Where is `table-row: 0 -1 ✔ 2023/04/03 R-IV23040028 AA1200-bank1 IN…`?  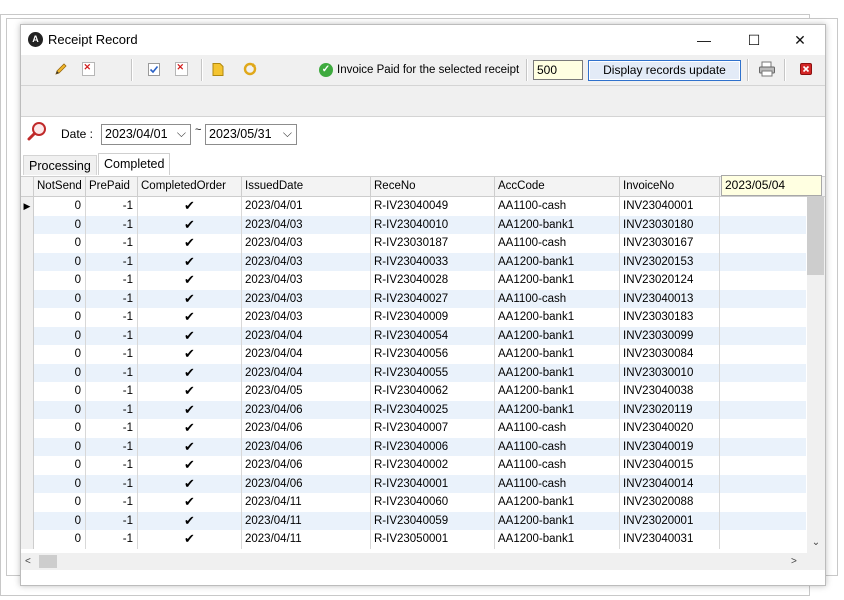 table-row: 0 -1 ✔ 2023/04/03 R-IV23040028 AA1200-bank1 IN… is located at coordinates (413, 280).